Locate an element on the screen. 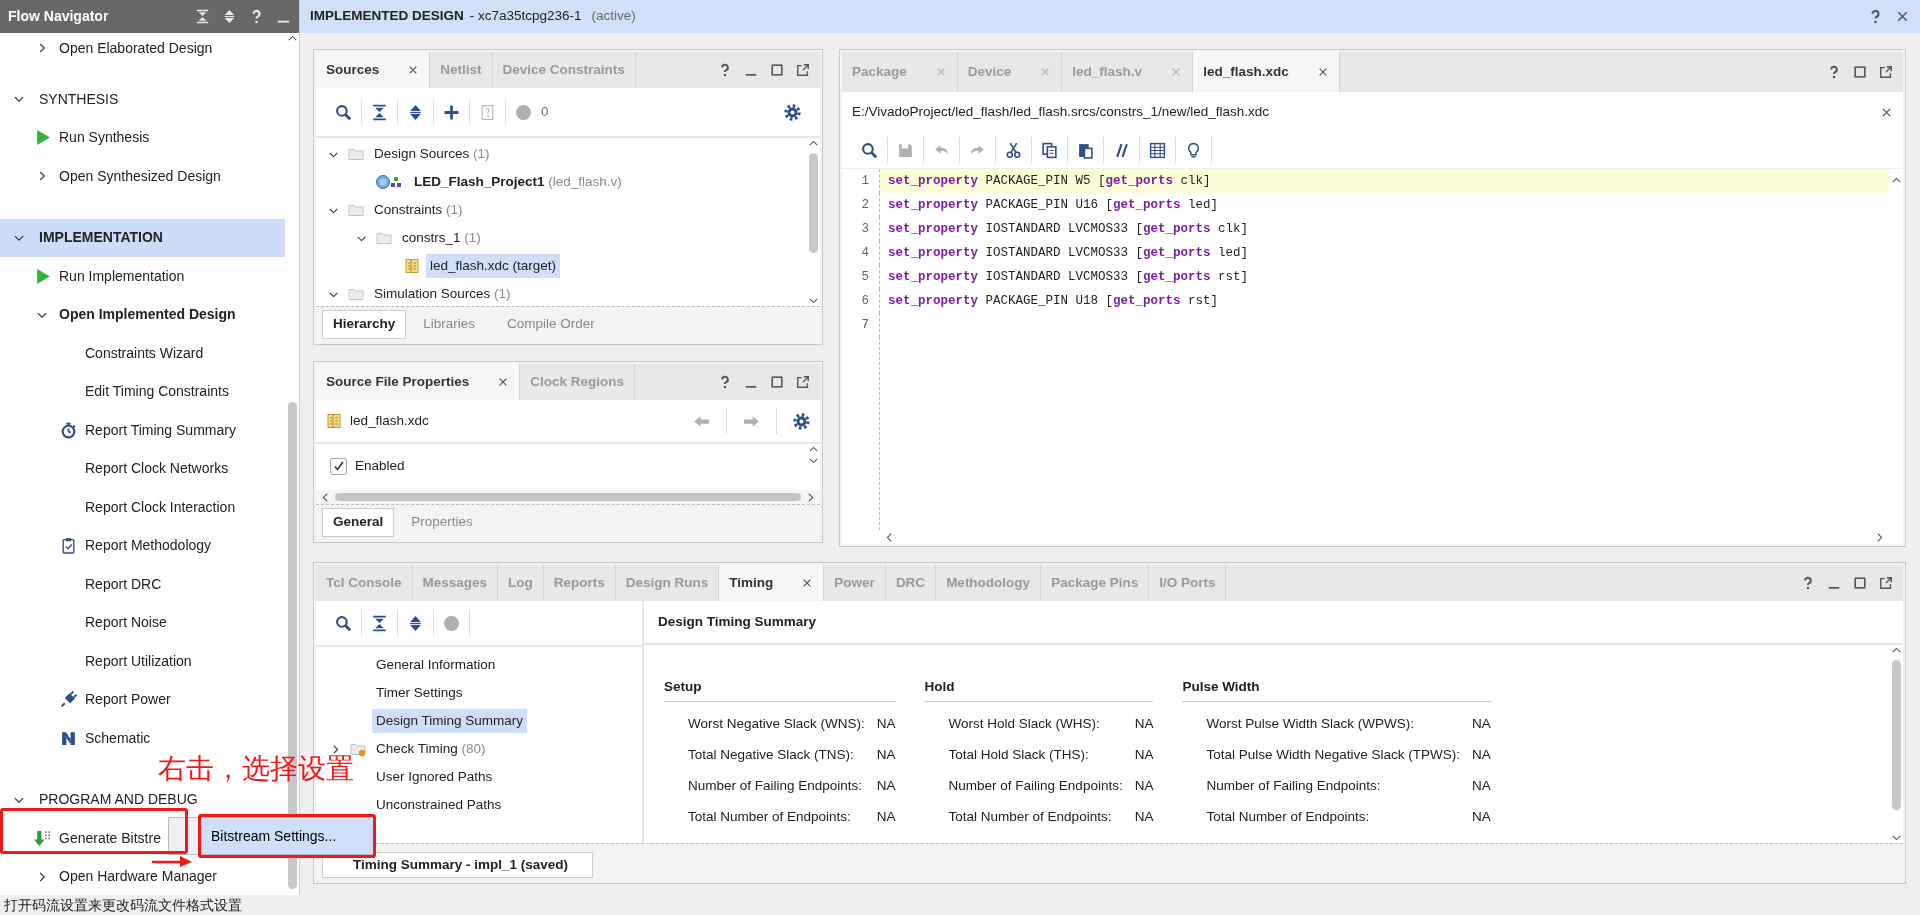 The width and height of the screenshot is (1920, 915). flow-item: Report DRC is located at coordinates (123, 584).